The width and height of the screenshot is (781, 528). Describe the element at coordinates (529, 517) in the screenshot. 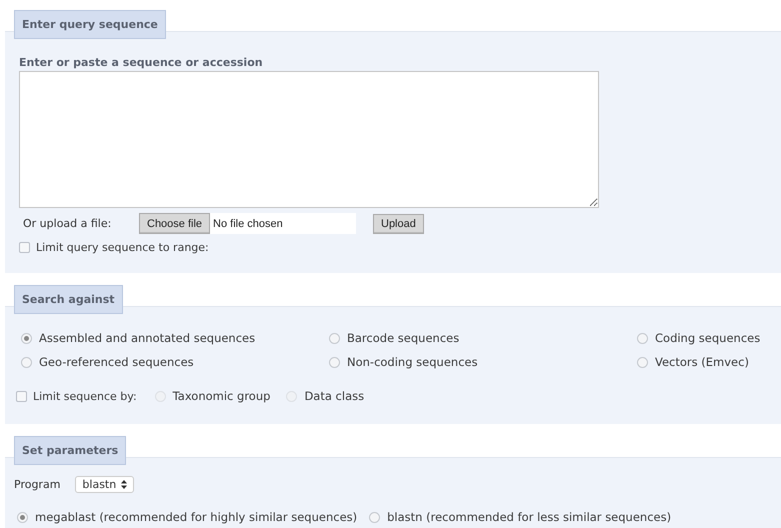

I see `radio-label: blastn (recommended for less similar sequences)` at that location.